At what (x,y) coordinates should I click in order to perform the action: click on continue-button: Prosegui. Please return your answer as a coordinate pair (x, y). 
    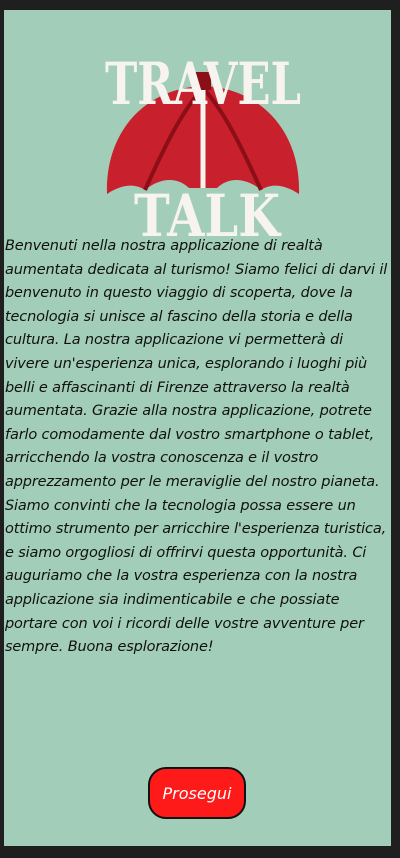
    Looking at the image, I should click on (197, 793).